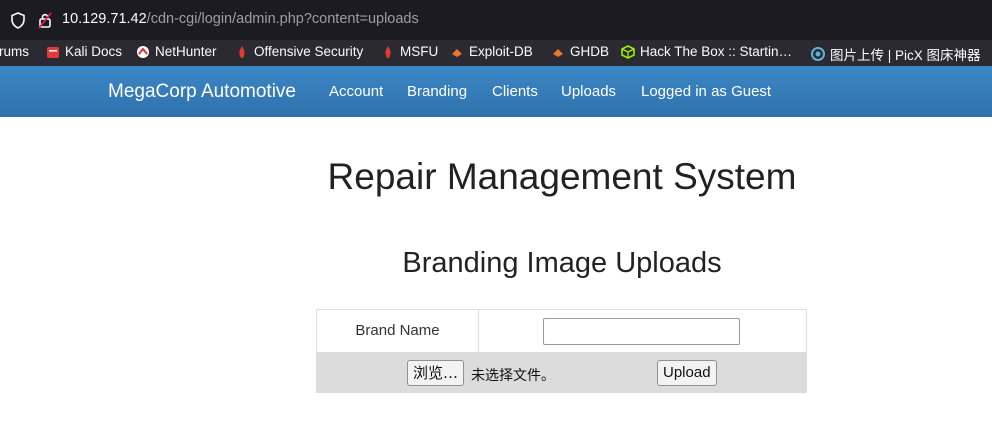 The image size is (992, 421). Describe the element at coordinates (53, 52) in the screenshot. I see `kali-docs-icon` at that location.